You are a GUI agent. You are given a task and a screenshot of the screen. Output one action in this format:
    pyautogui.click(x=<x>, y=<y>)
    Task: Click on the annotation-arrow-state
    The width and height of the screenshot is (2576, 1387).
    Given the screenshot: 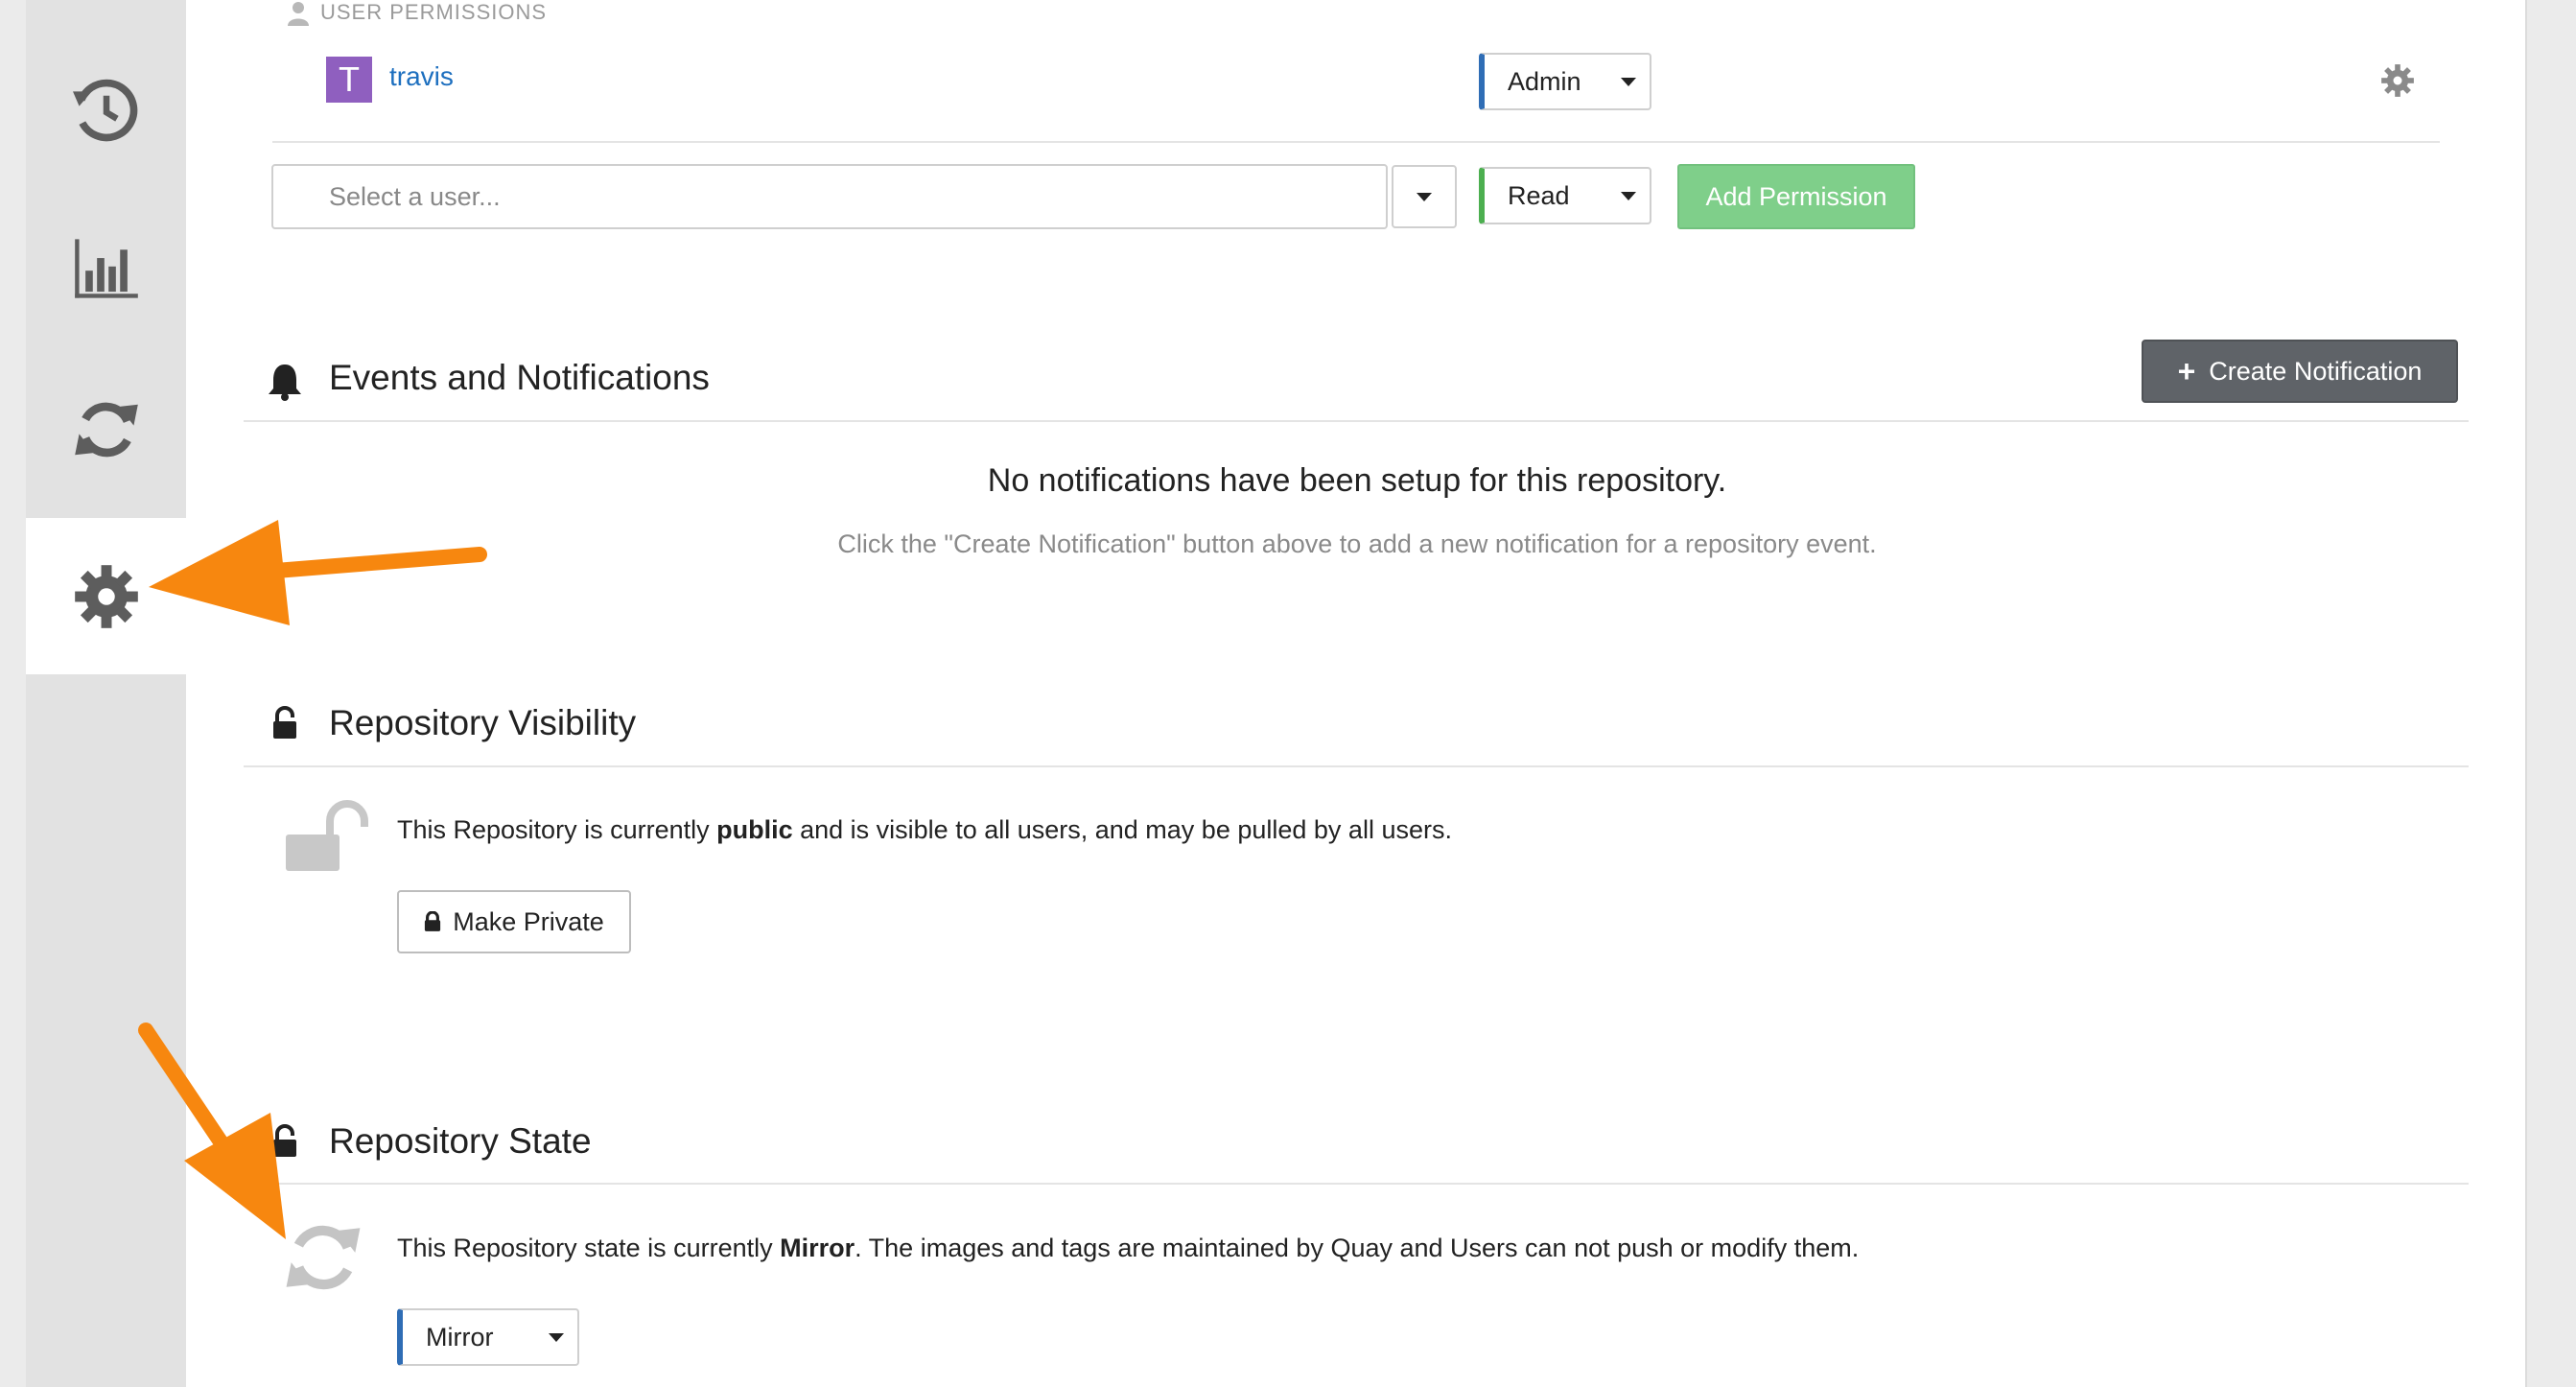 What is the action you would take?
    pyautogui.click(x=212, y=1131)
    